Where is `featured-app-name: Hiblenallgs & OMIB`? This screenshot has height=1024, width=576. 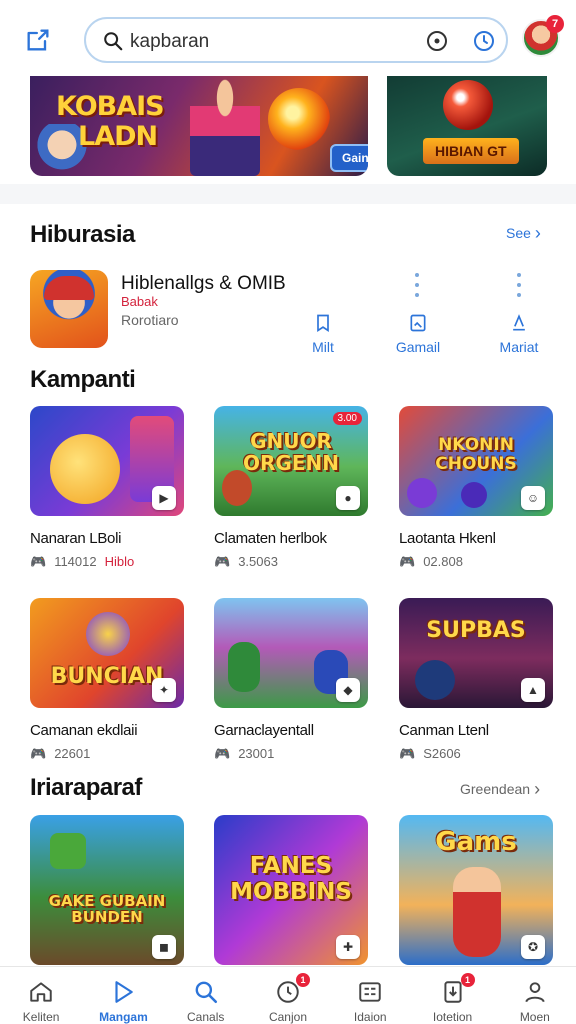 featured-app-name: Hiblenallgs & OMIB is located at coordinates (203, 284).